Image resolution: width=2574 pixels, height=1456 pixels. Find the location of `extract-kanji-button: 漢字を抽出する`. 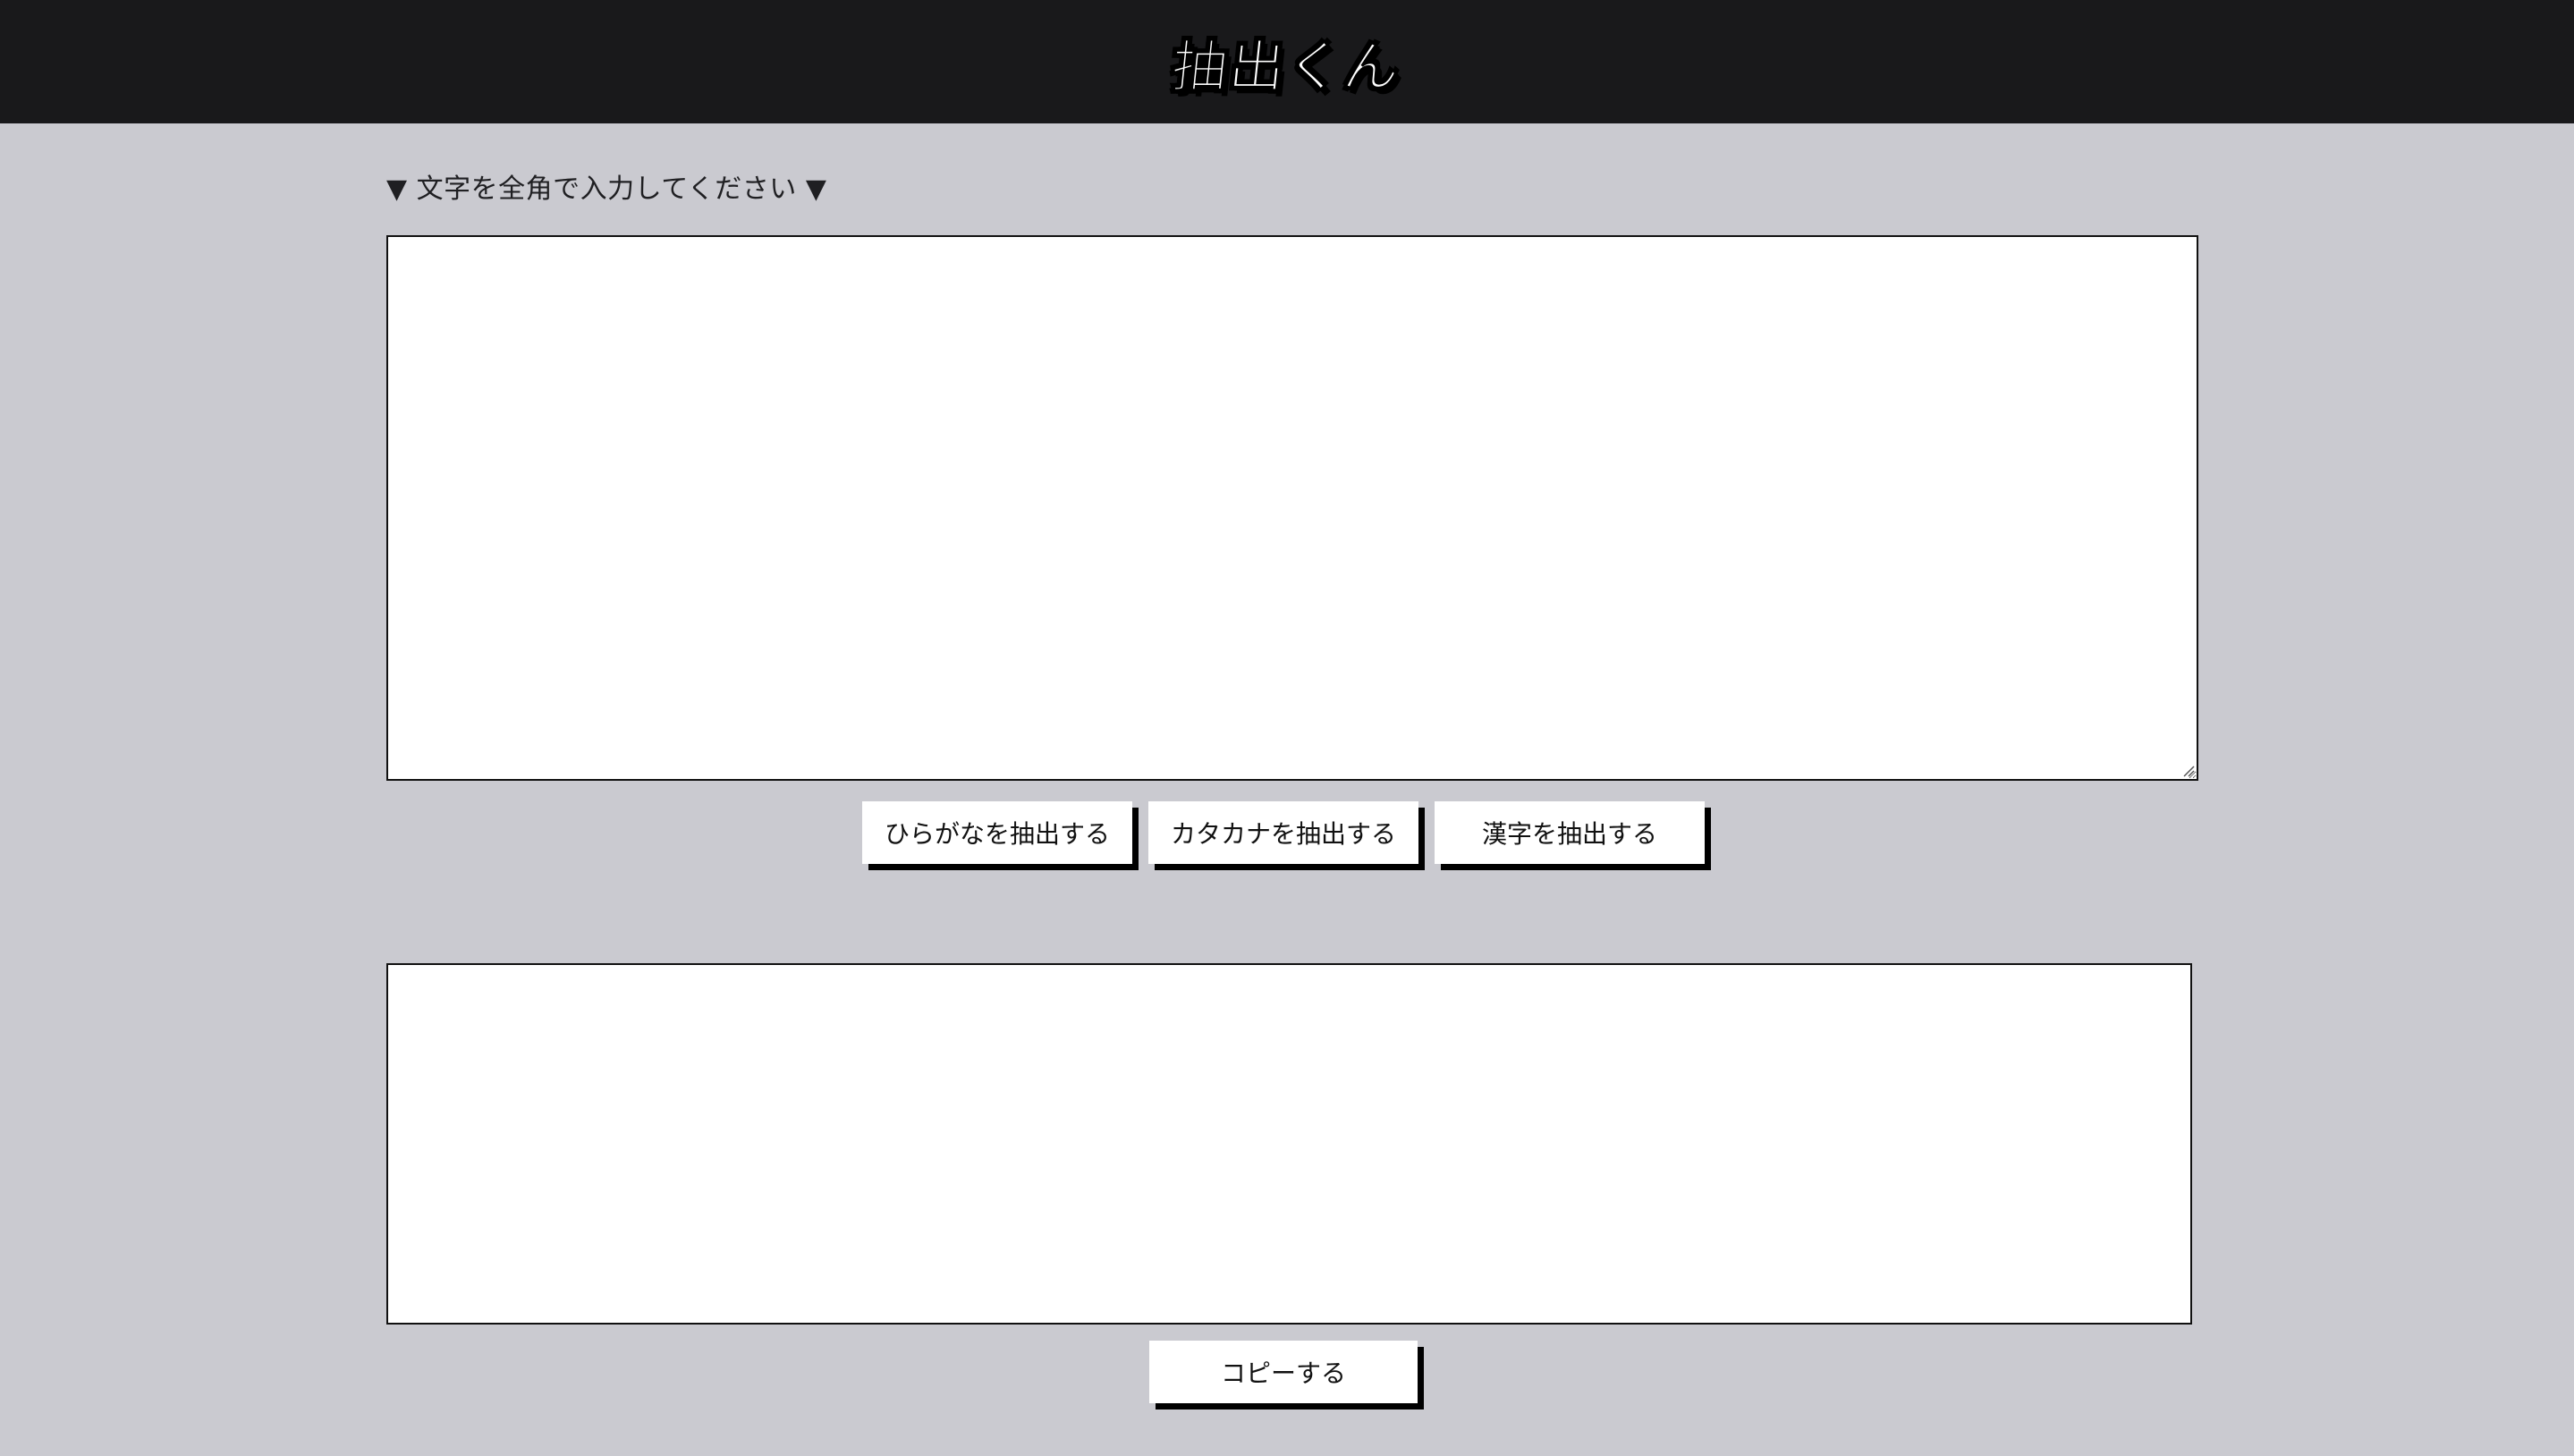

extract-kanji-button: 漢字を抽出する is located at coordinates (1570, 832).